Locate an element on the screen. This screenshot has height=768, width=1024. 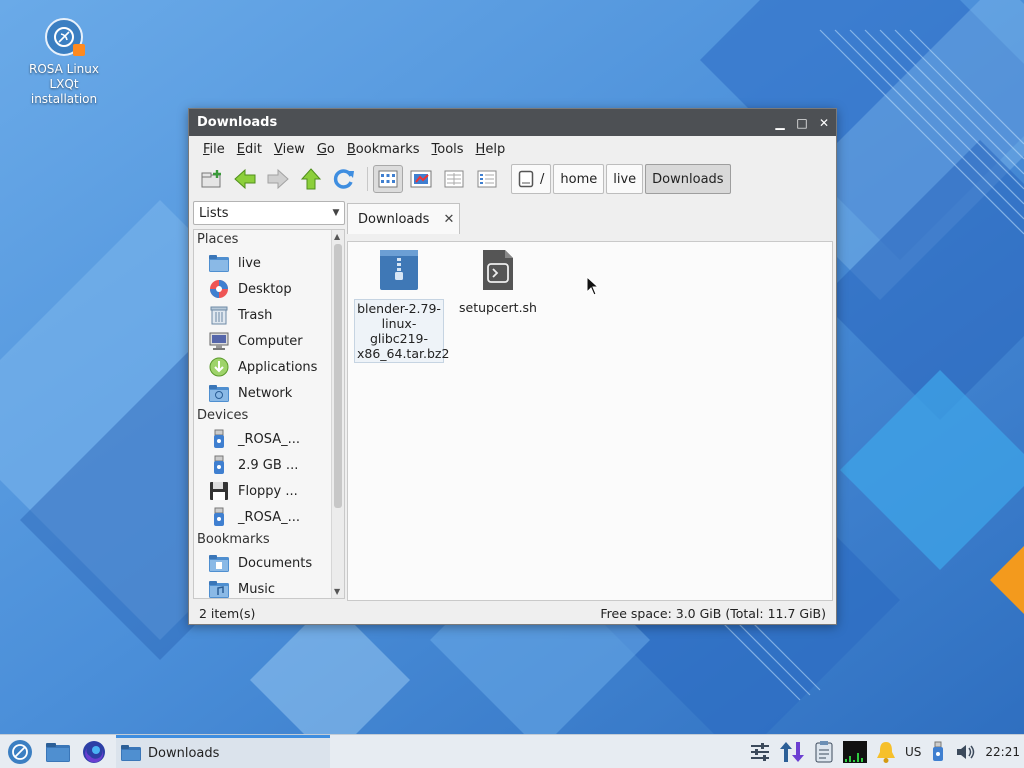
trash-icon is located at coordinates (219, 315).